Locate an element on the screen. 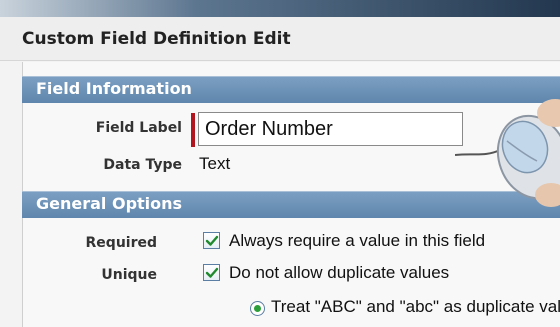  unique-checkbox is located at coordinates (211, 272).